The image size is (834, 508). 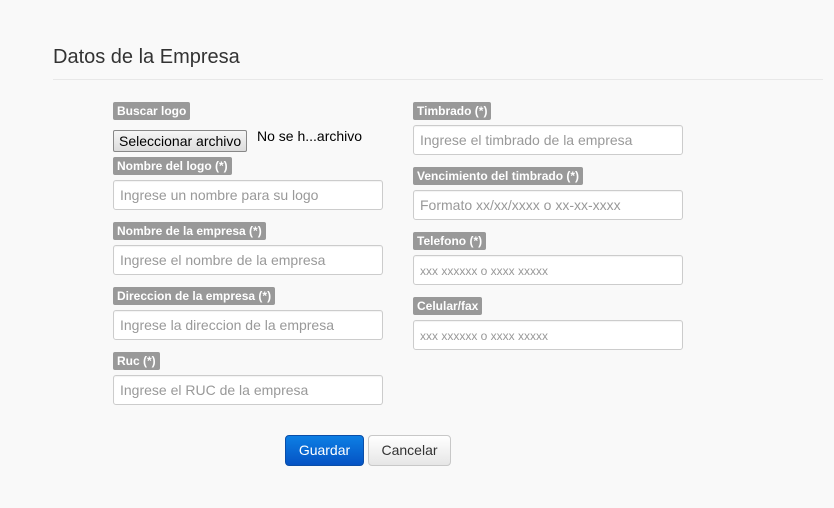 What do you see at coordinates (189, 231) in the screenshot?
I see `company-name-label: Nombre de la empresa (*)` at bounding box center [189, 231].